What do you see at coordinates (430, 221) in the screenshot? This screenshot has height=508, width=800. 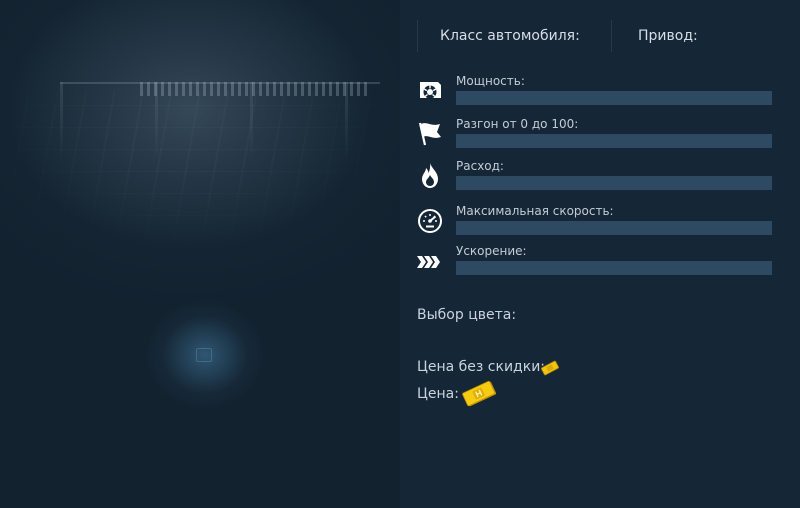 I see `speedometer-icon` at bounding box center [430, 221].